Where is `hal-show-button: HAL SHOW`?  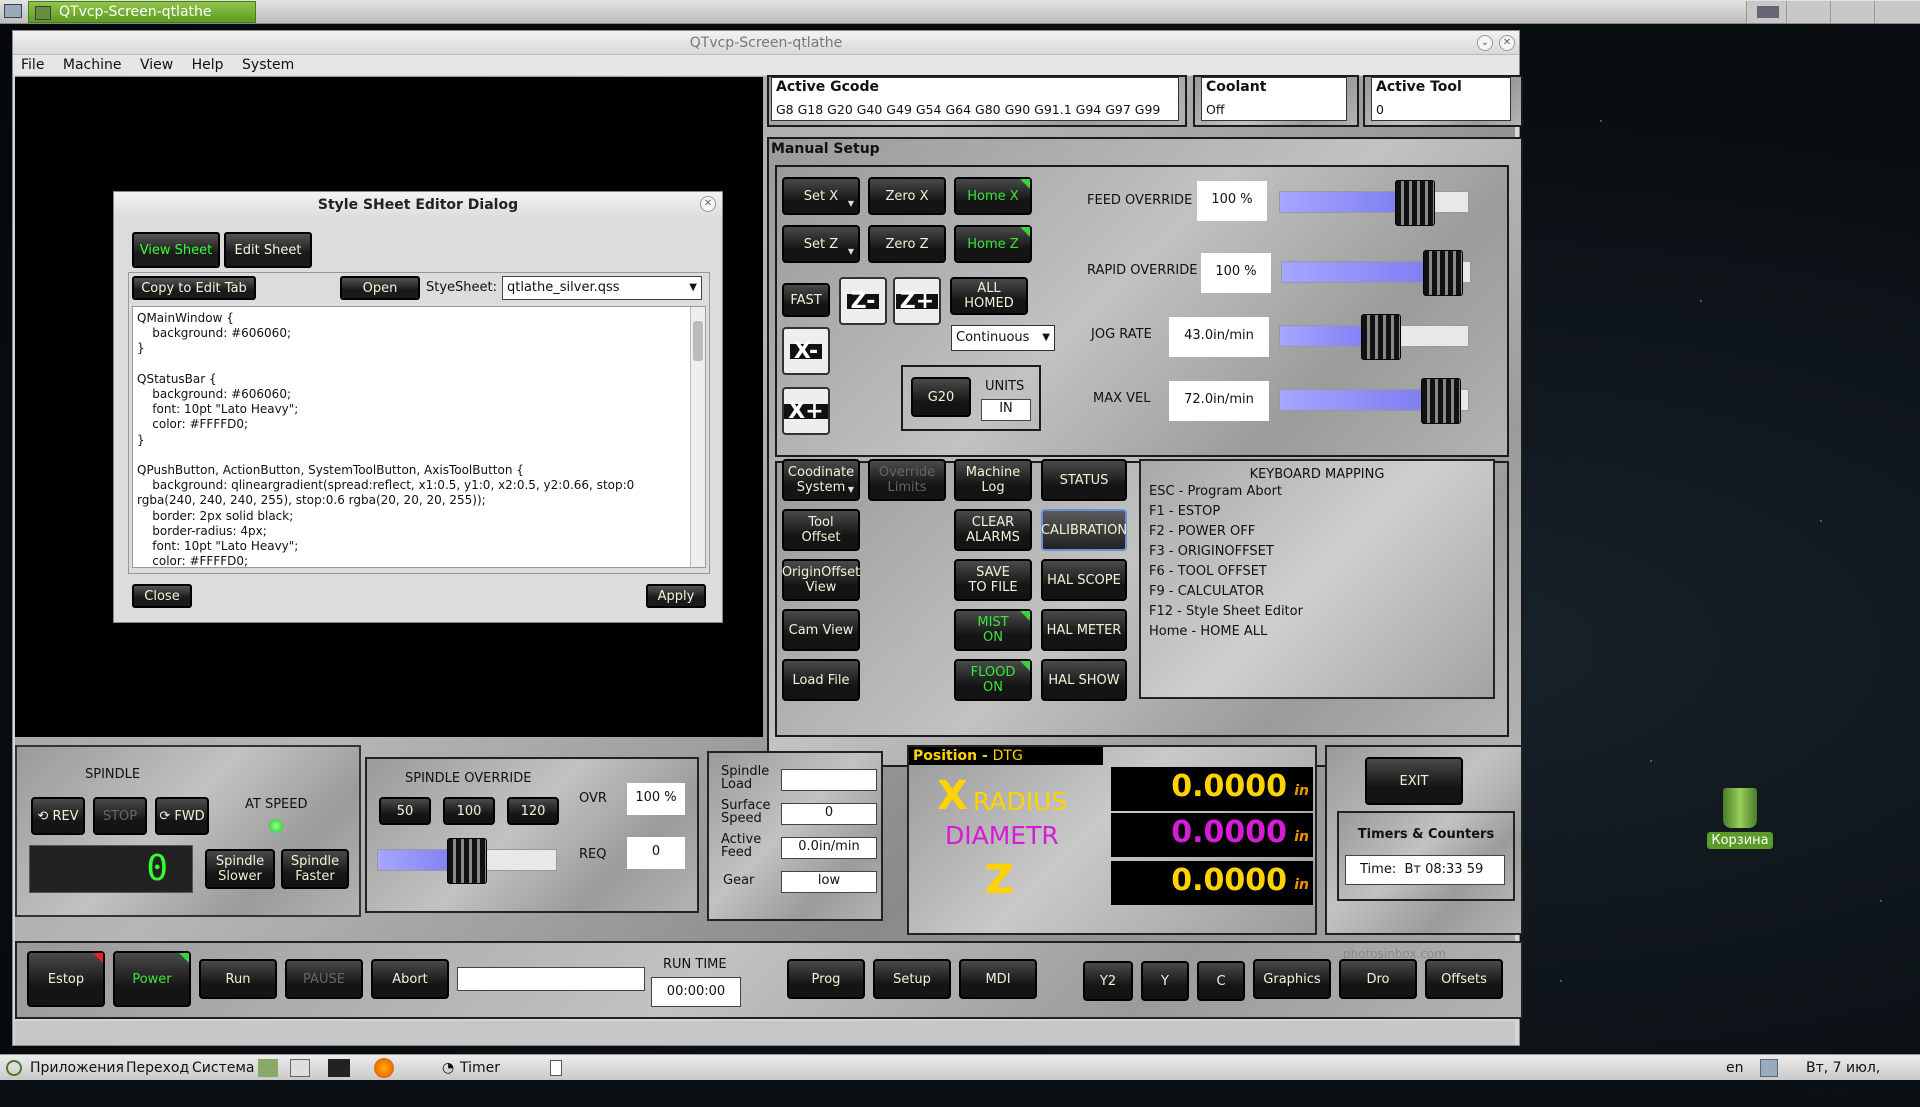 hal-show-button: HAL SHOW is located at coordinates (1084, 680).